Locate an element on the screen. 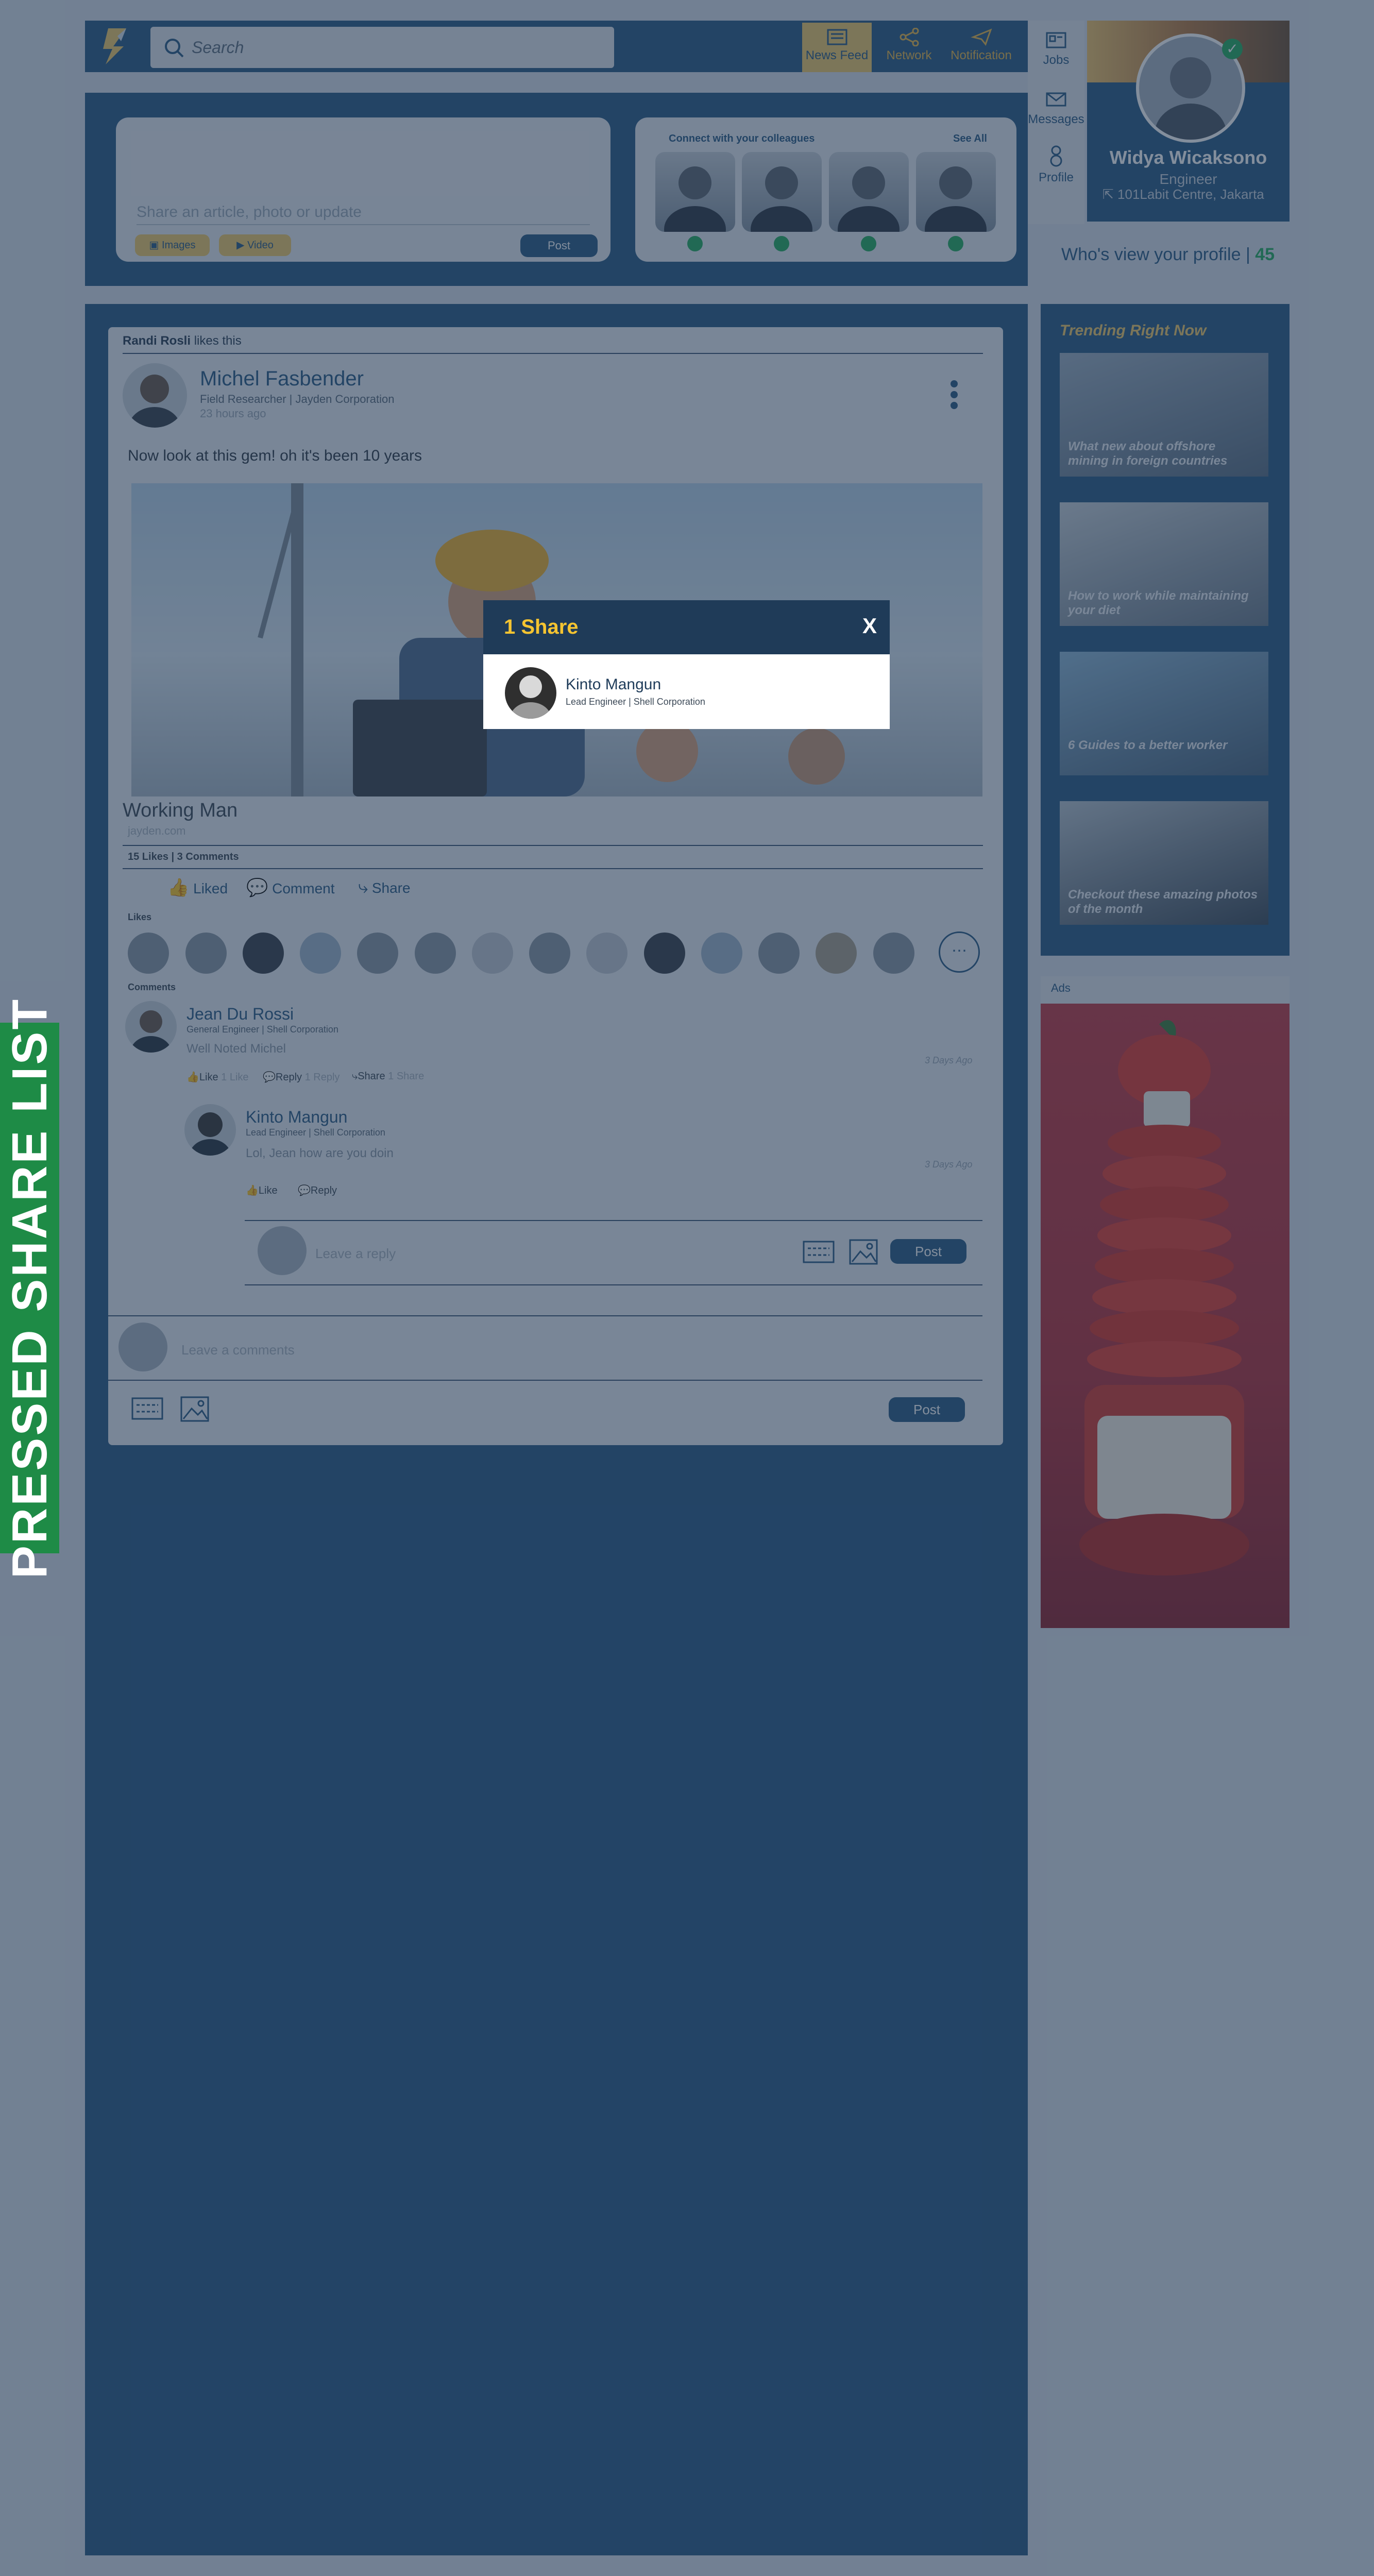  like-button: 👍 Liked is located at coordinates (197, 887).